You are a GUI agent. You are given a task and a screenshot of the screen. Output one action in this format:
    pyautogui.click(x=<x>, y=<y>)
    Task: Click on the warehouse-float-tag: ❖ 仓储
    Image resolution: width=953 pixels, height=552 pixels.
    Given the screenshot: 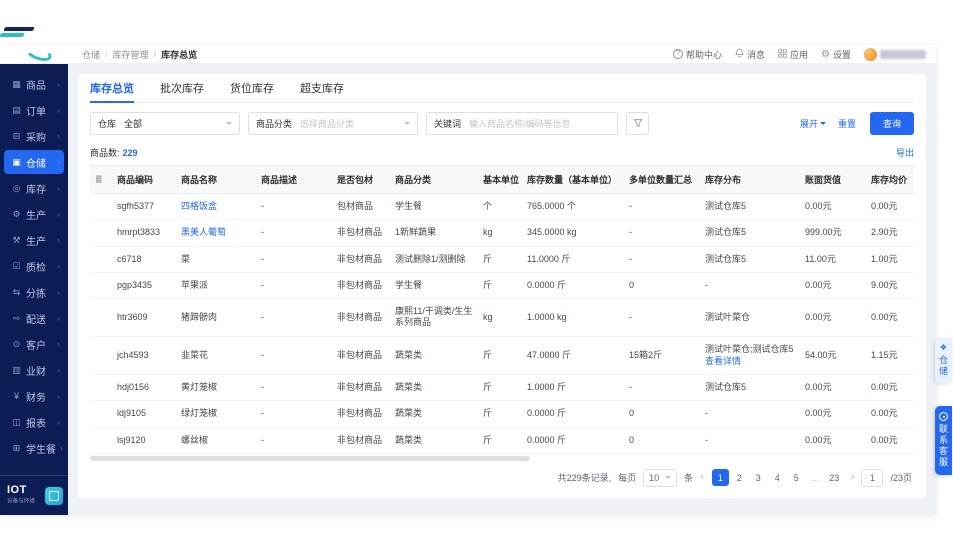 What is the action you would take?
    pyautogui.click(x=943, y=360)
    